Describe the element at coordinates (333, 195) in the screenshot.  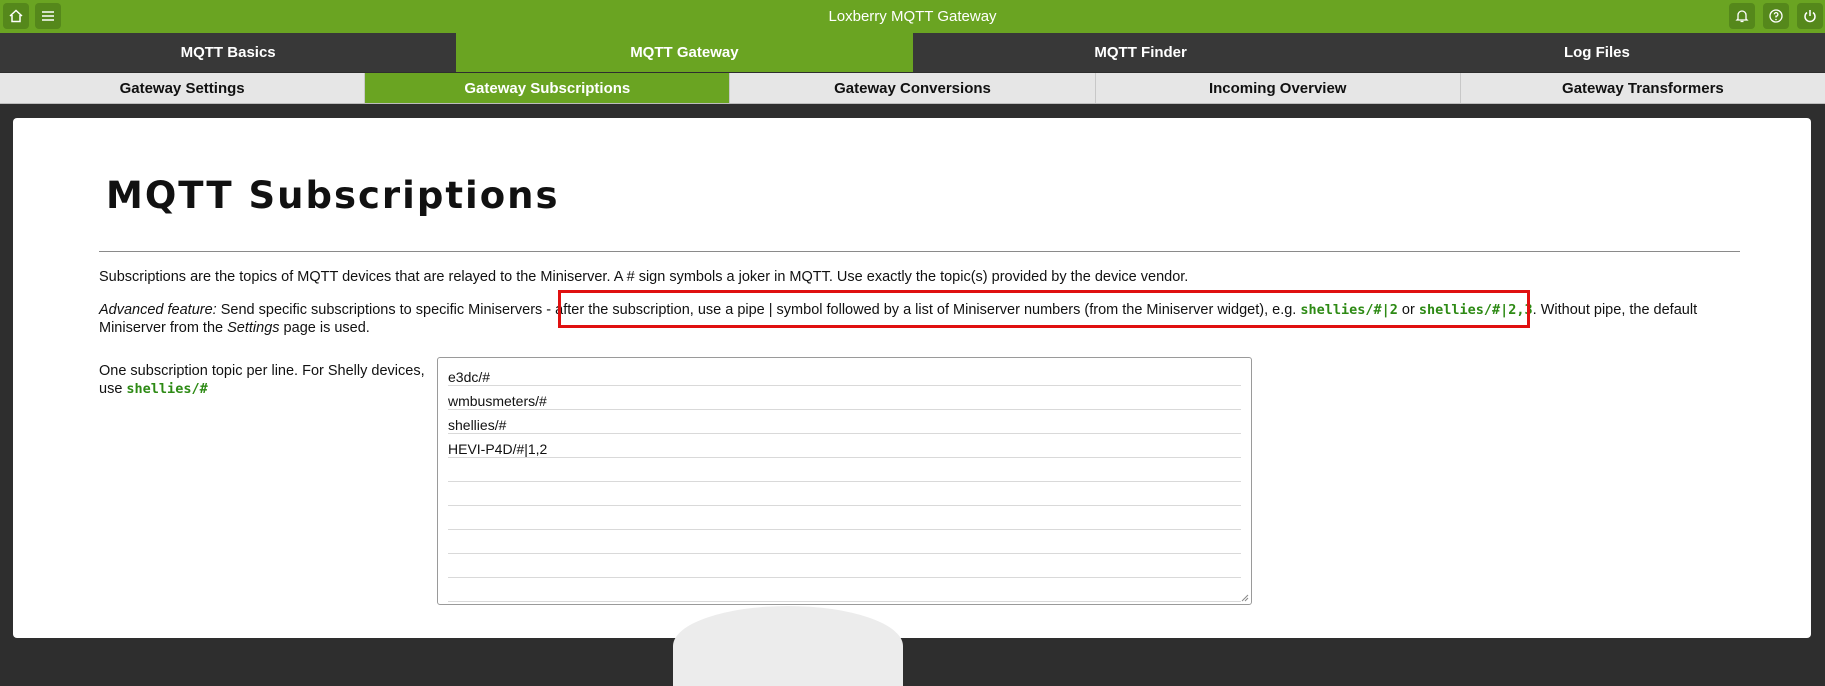
I see `page-title: MQTT Subscriptions` at that location.